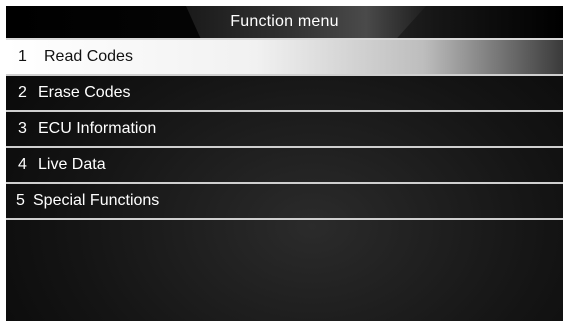 Image resolution: width=569 pixels, height=327 pixels. What do you see at coordinates (284, 94) in the screenshot?
I see `menu-item-erase-codes: 2 Erase Codes` at bounding box center [284, 94].